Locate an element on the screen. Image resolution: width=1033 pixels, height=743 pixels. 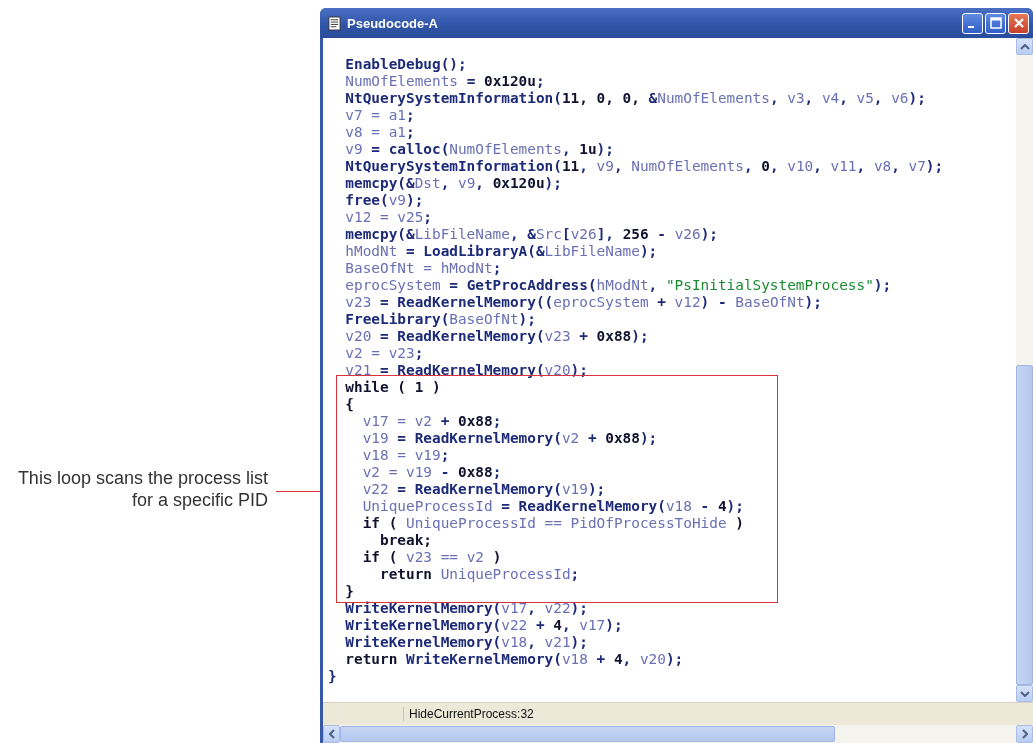
minimize-icon is located at coordinates (970, 27).